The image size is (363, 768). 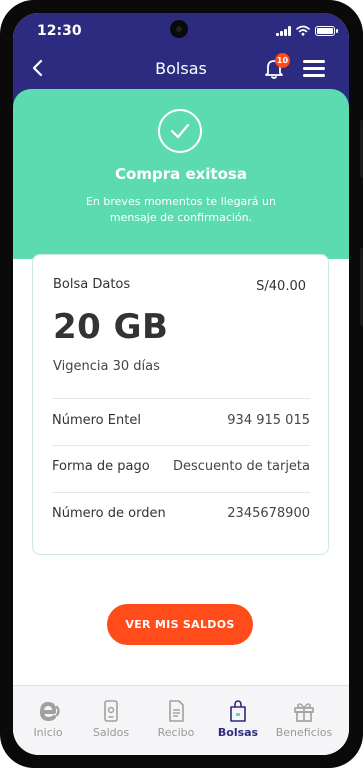 I want to click on tab-label: Inicio, so click(x=48, y=732).